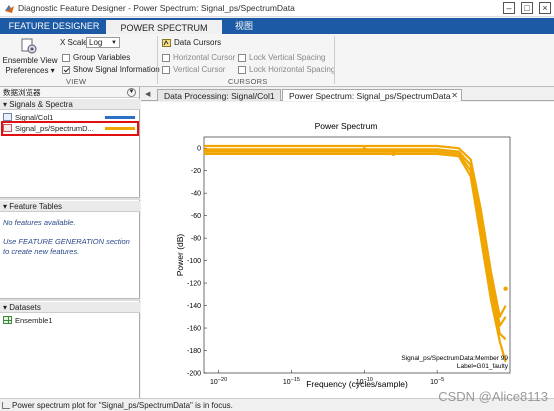  Describe the element at coordinates (7, 117) in the screenshot. I see `signal-icon` at that location.